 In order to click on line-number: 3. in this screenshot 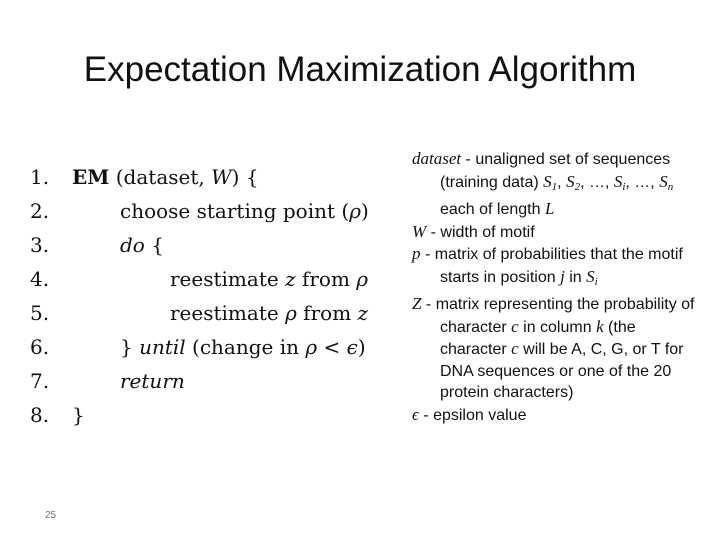, I will do `click(40, 245)`.